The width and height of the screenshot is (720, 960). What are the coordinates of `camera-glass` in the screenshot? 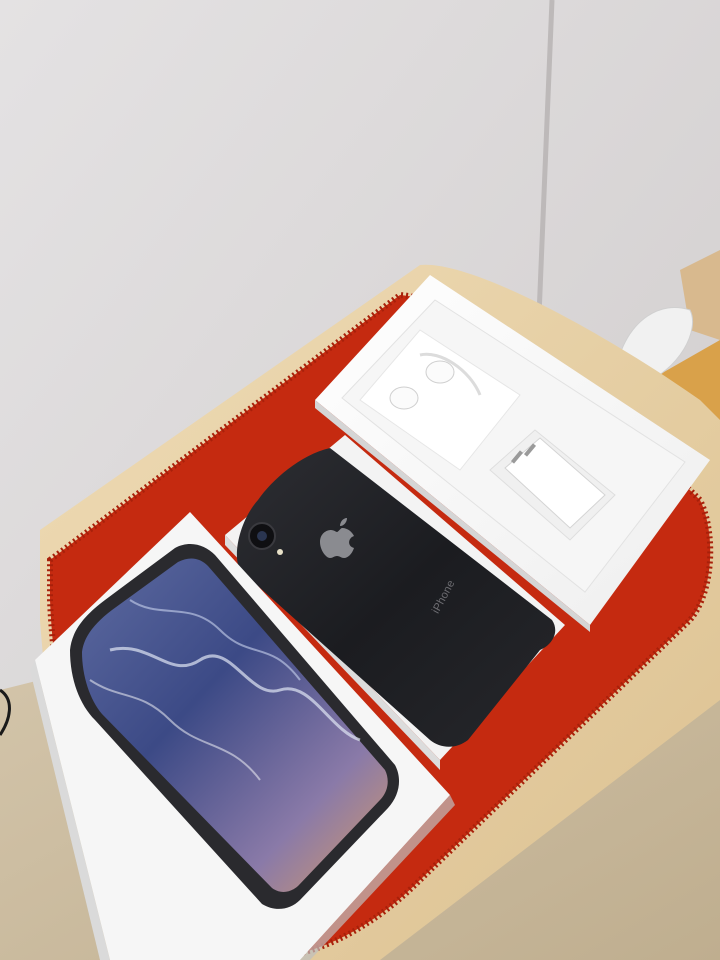 It's located at (262, 536).